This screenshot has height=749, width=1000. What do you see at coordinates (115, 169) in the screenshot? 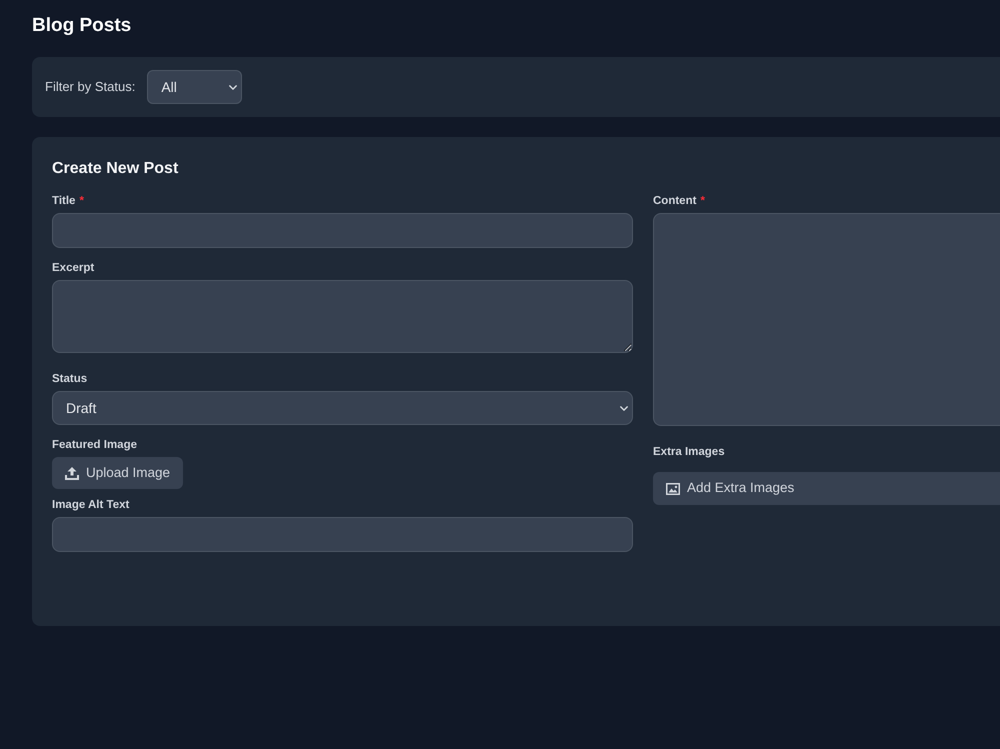
I see `form-title: Create New Post` at bounding box center [115, 169].